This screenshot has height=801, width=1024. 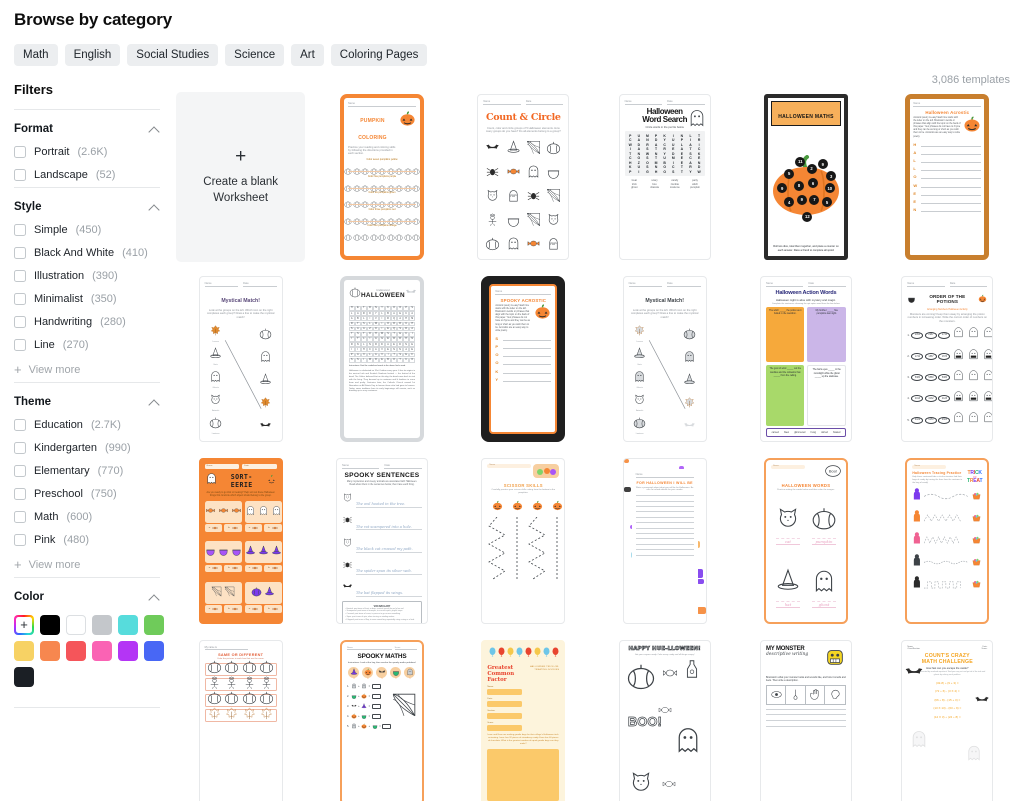 I want to click on category-chip-coloring-pages: Coloring Pages, so click(x=379, y=55).